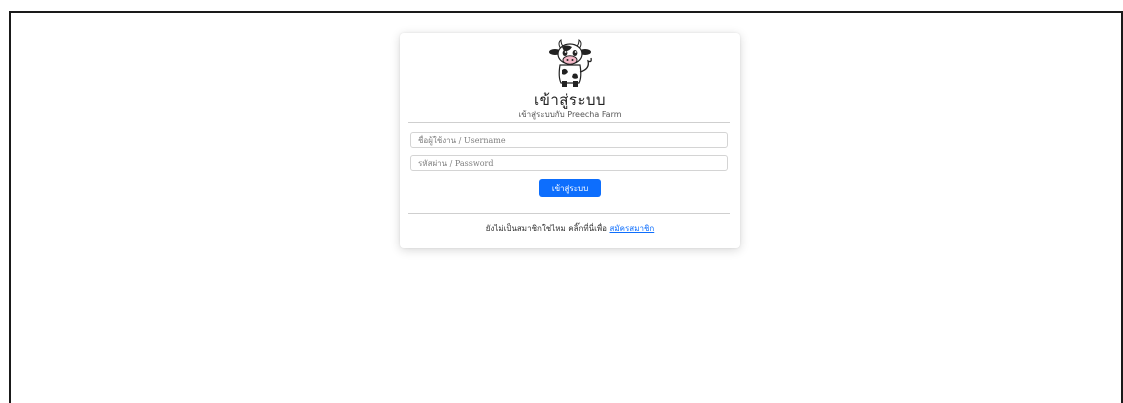 Image resolution: width=1123 pixels, height=403 pixels. Describe the element at coordinates (570, 114) in the screenshot. I see `page-subtitle: เข้าสู่ระบบกับ Preecha Farm` at that location.